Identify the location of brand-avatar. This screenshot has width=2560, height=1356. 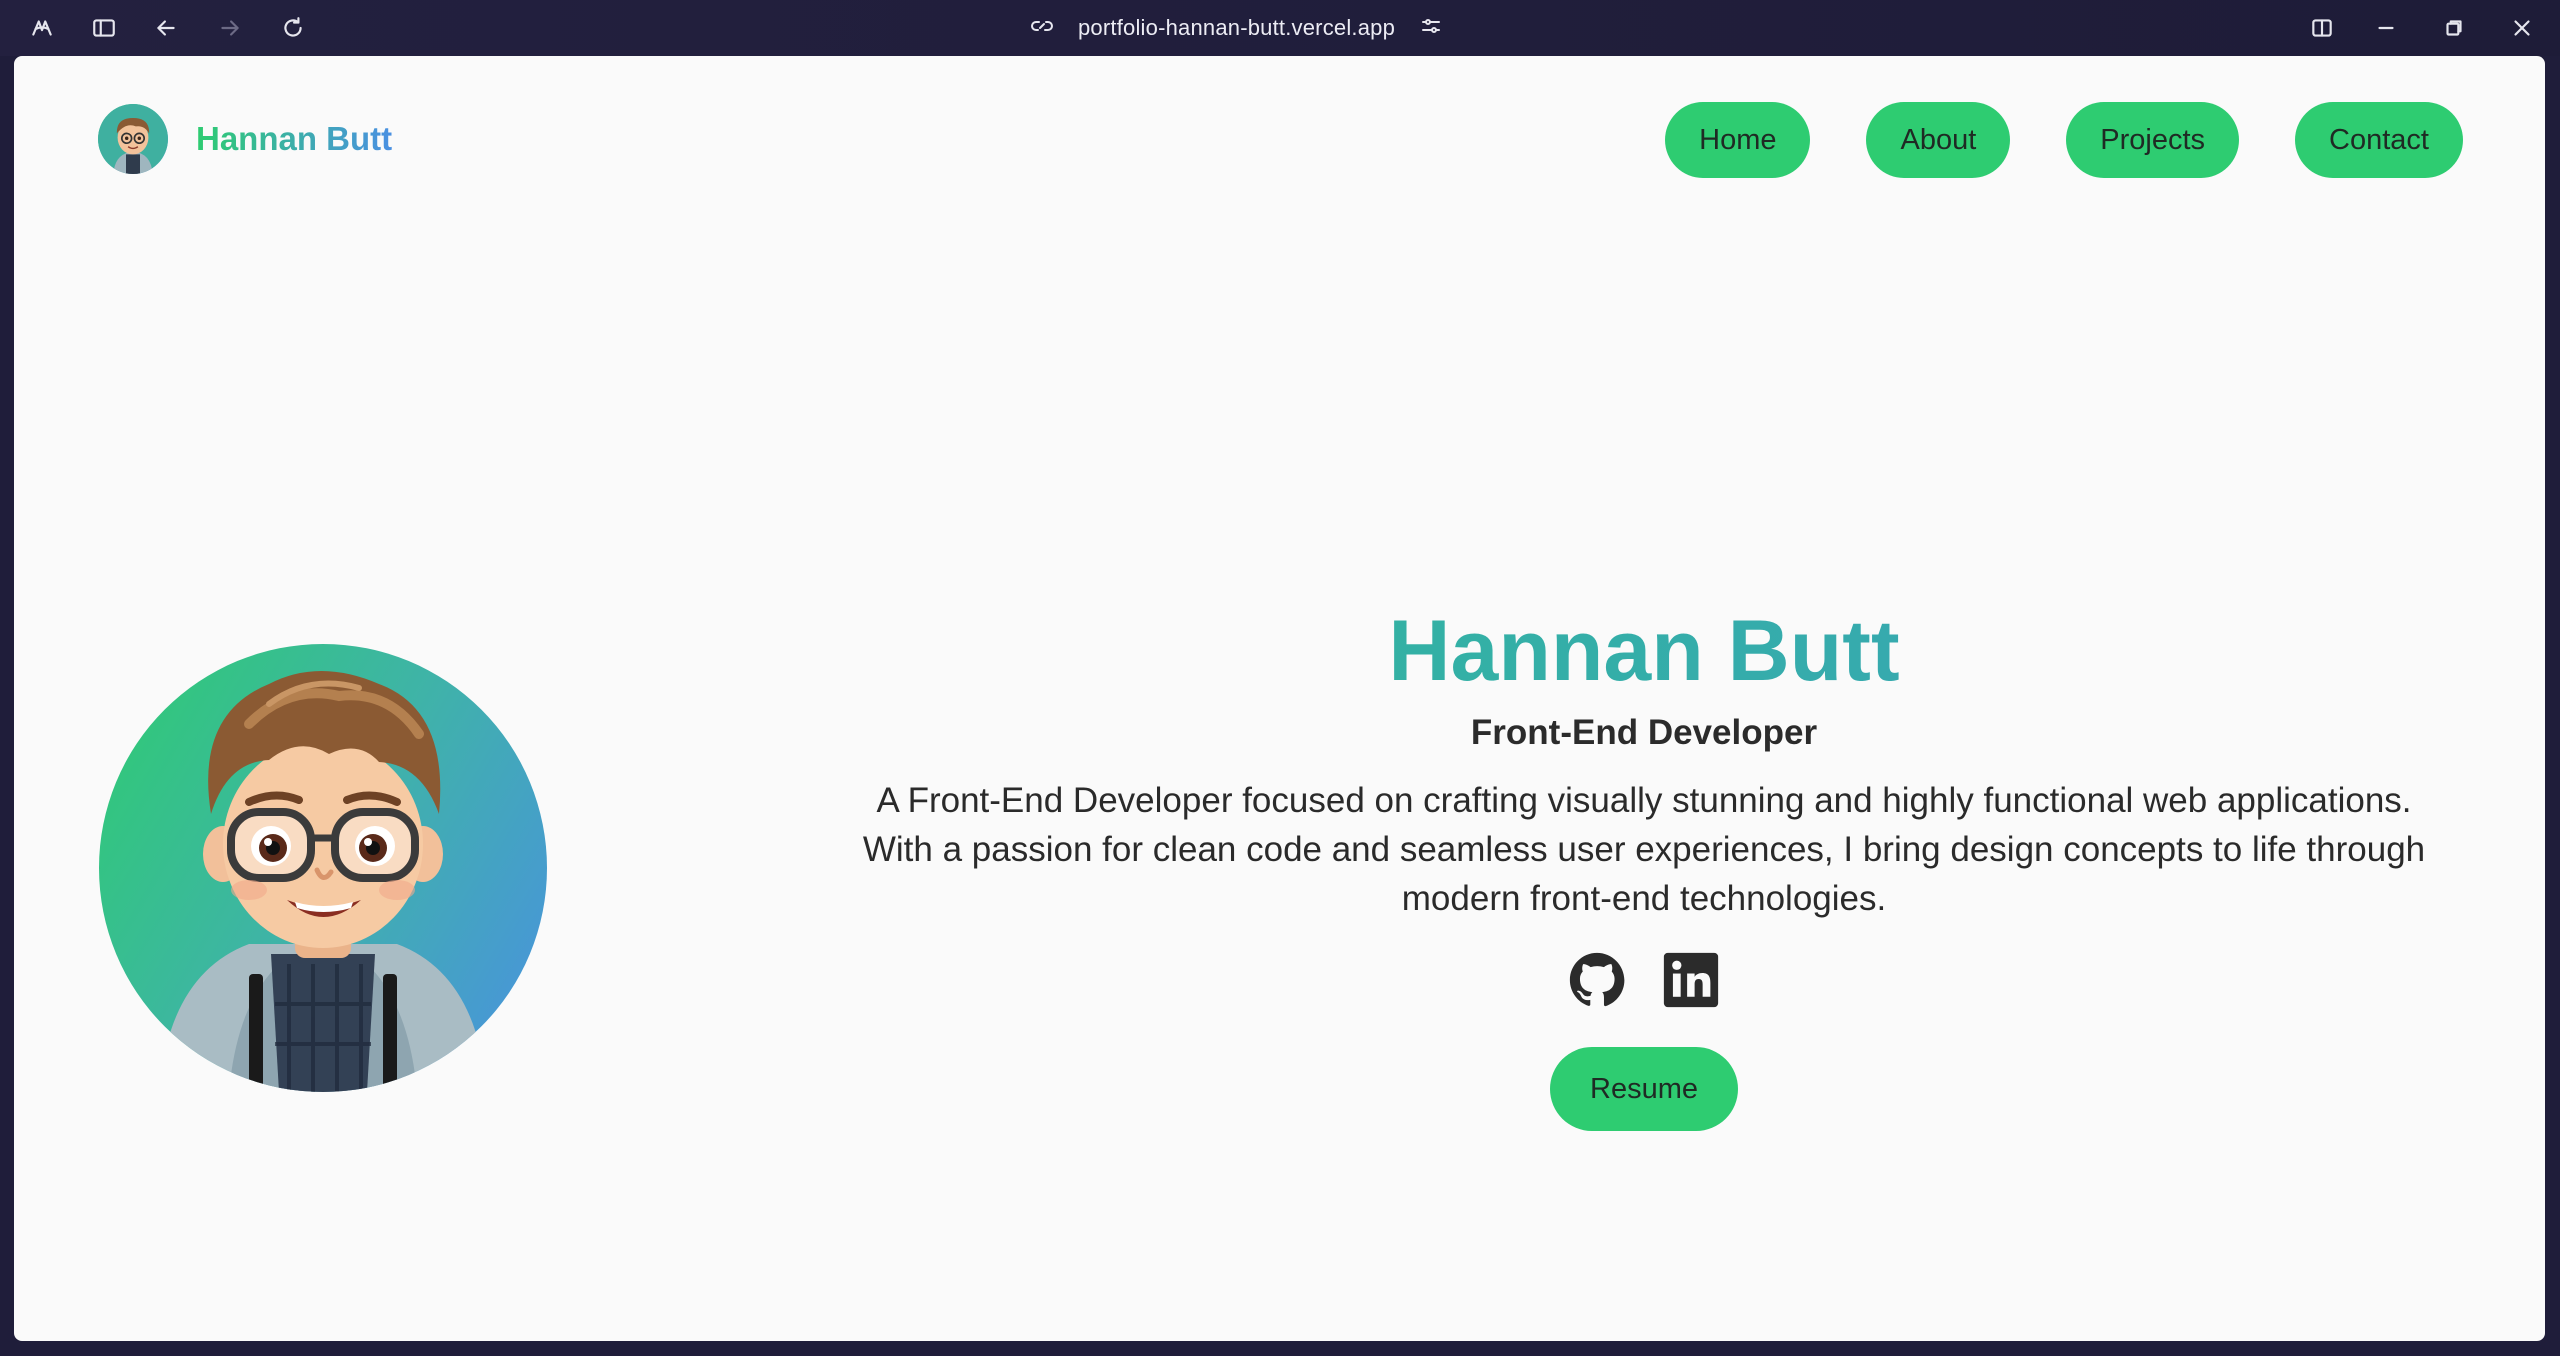
(133, 139).